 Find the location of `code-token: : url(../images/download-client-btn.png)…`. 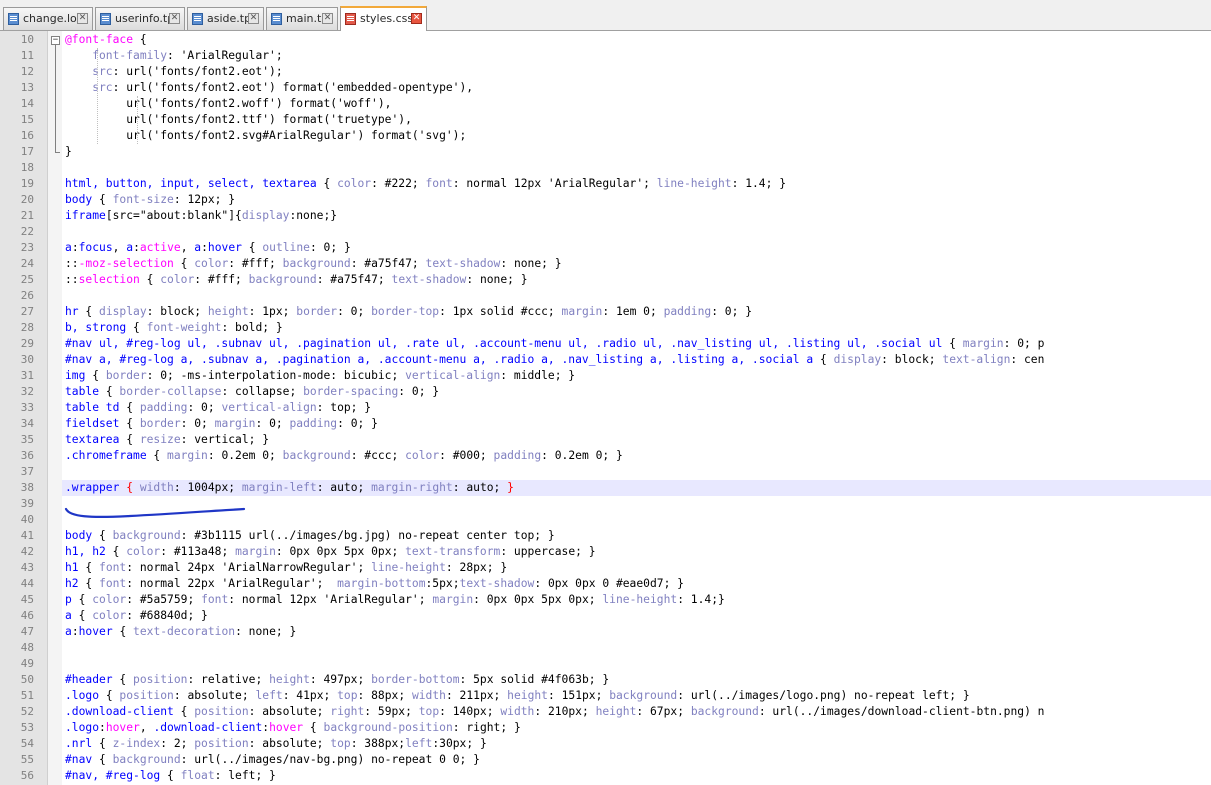

code-token: : url(../images/download-client-btn.png)… is located at coordinates (901, 711).